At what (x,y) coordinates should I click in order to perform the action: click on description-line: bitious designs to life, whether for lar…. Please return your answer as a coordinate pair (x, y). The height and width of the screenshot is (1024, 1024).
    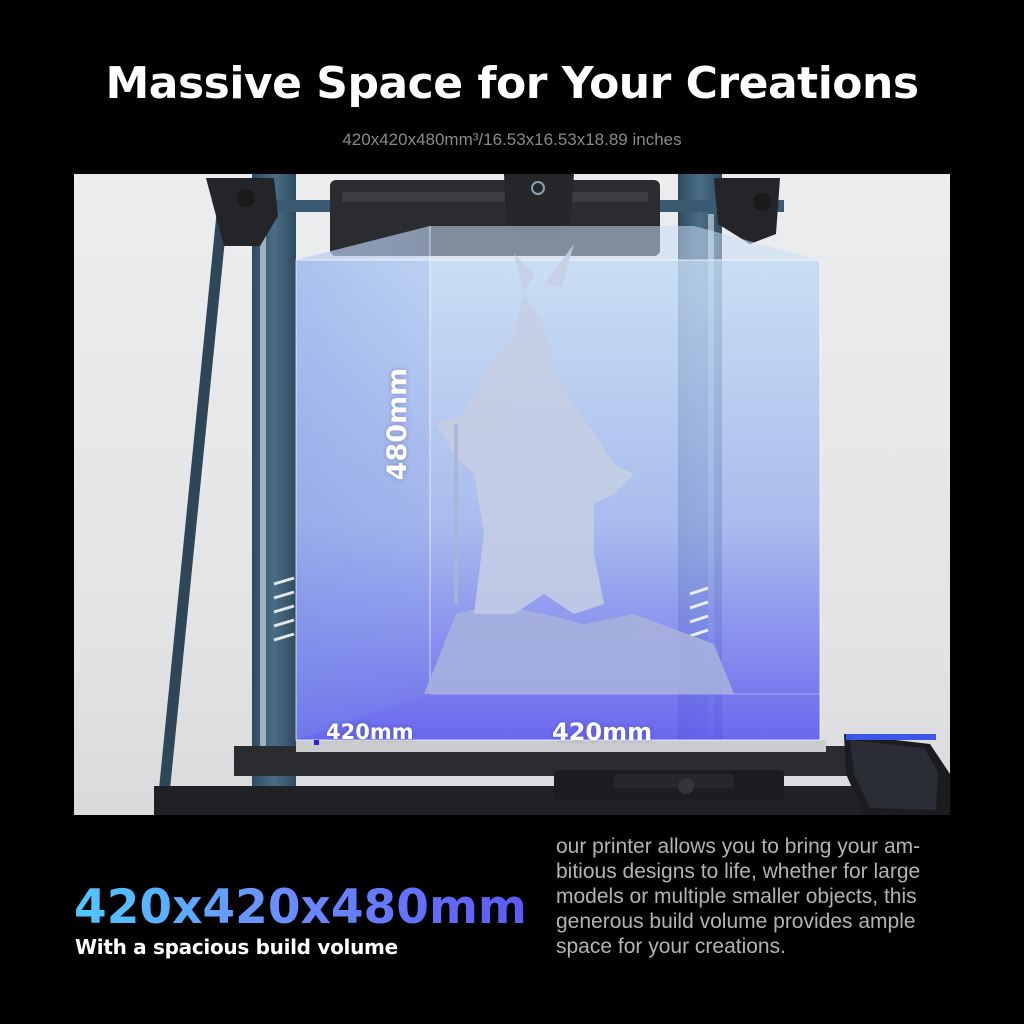
    Looking at the image, I should click on (738, 871).